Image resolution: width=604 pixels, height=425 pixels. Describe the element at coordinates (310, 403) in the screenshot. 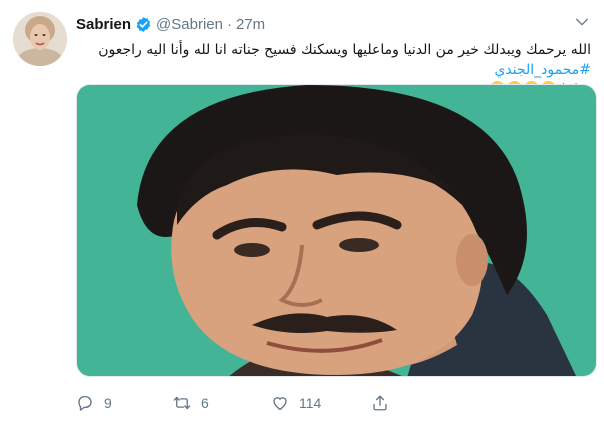

I see `like-count: 114` at that location.